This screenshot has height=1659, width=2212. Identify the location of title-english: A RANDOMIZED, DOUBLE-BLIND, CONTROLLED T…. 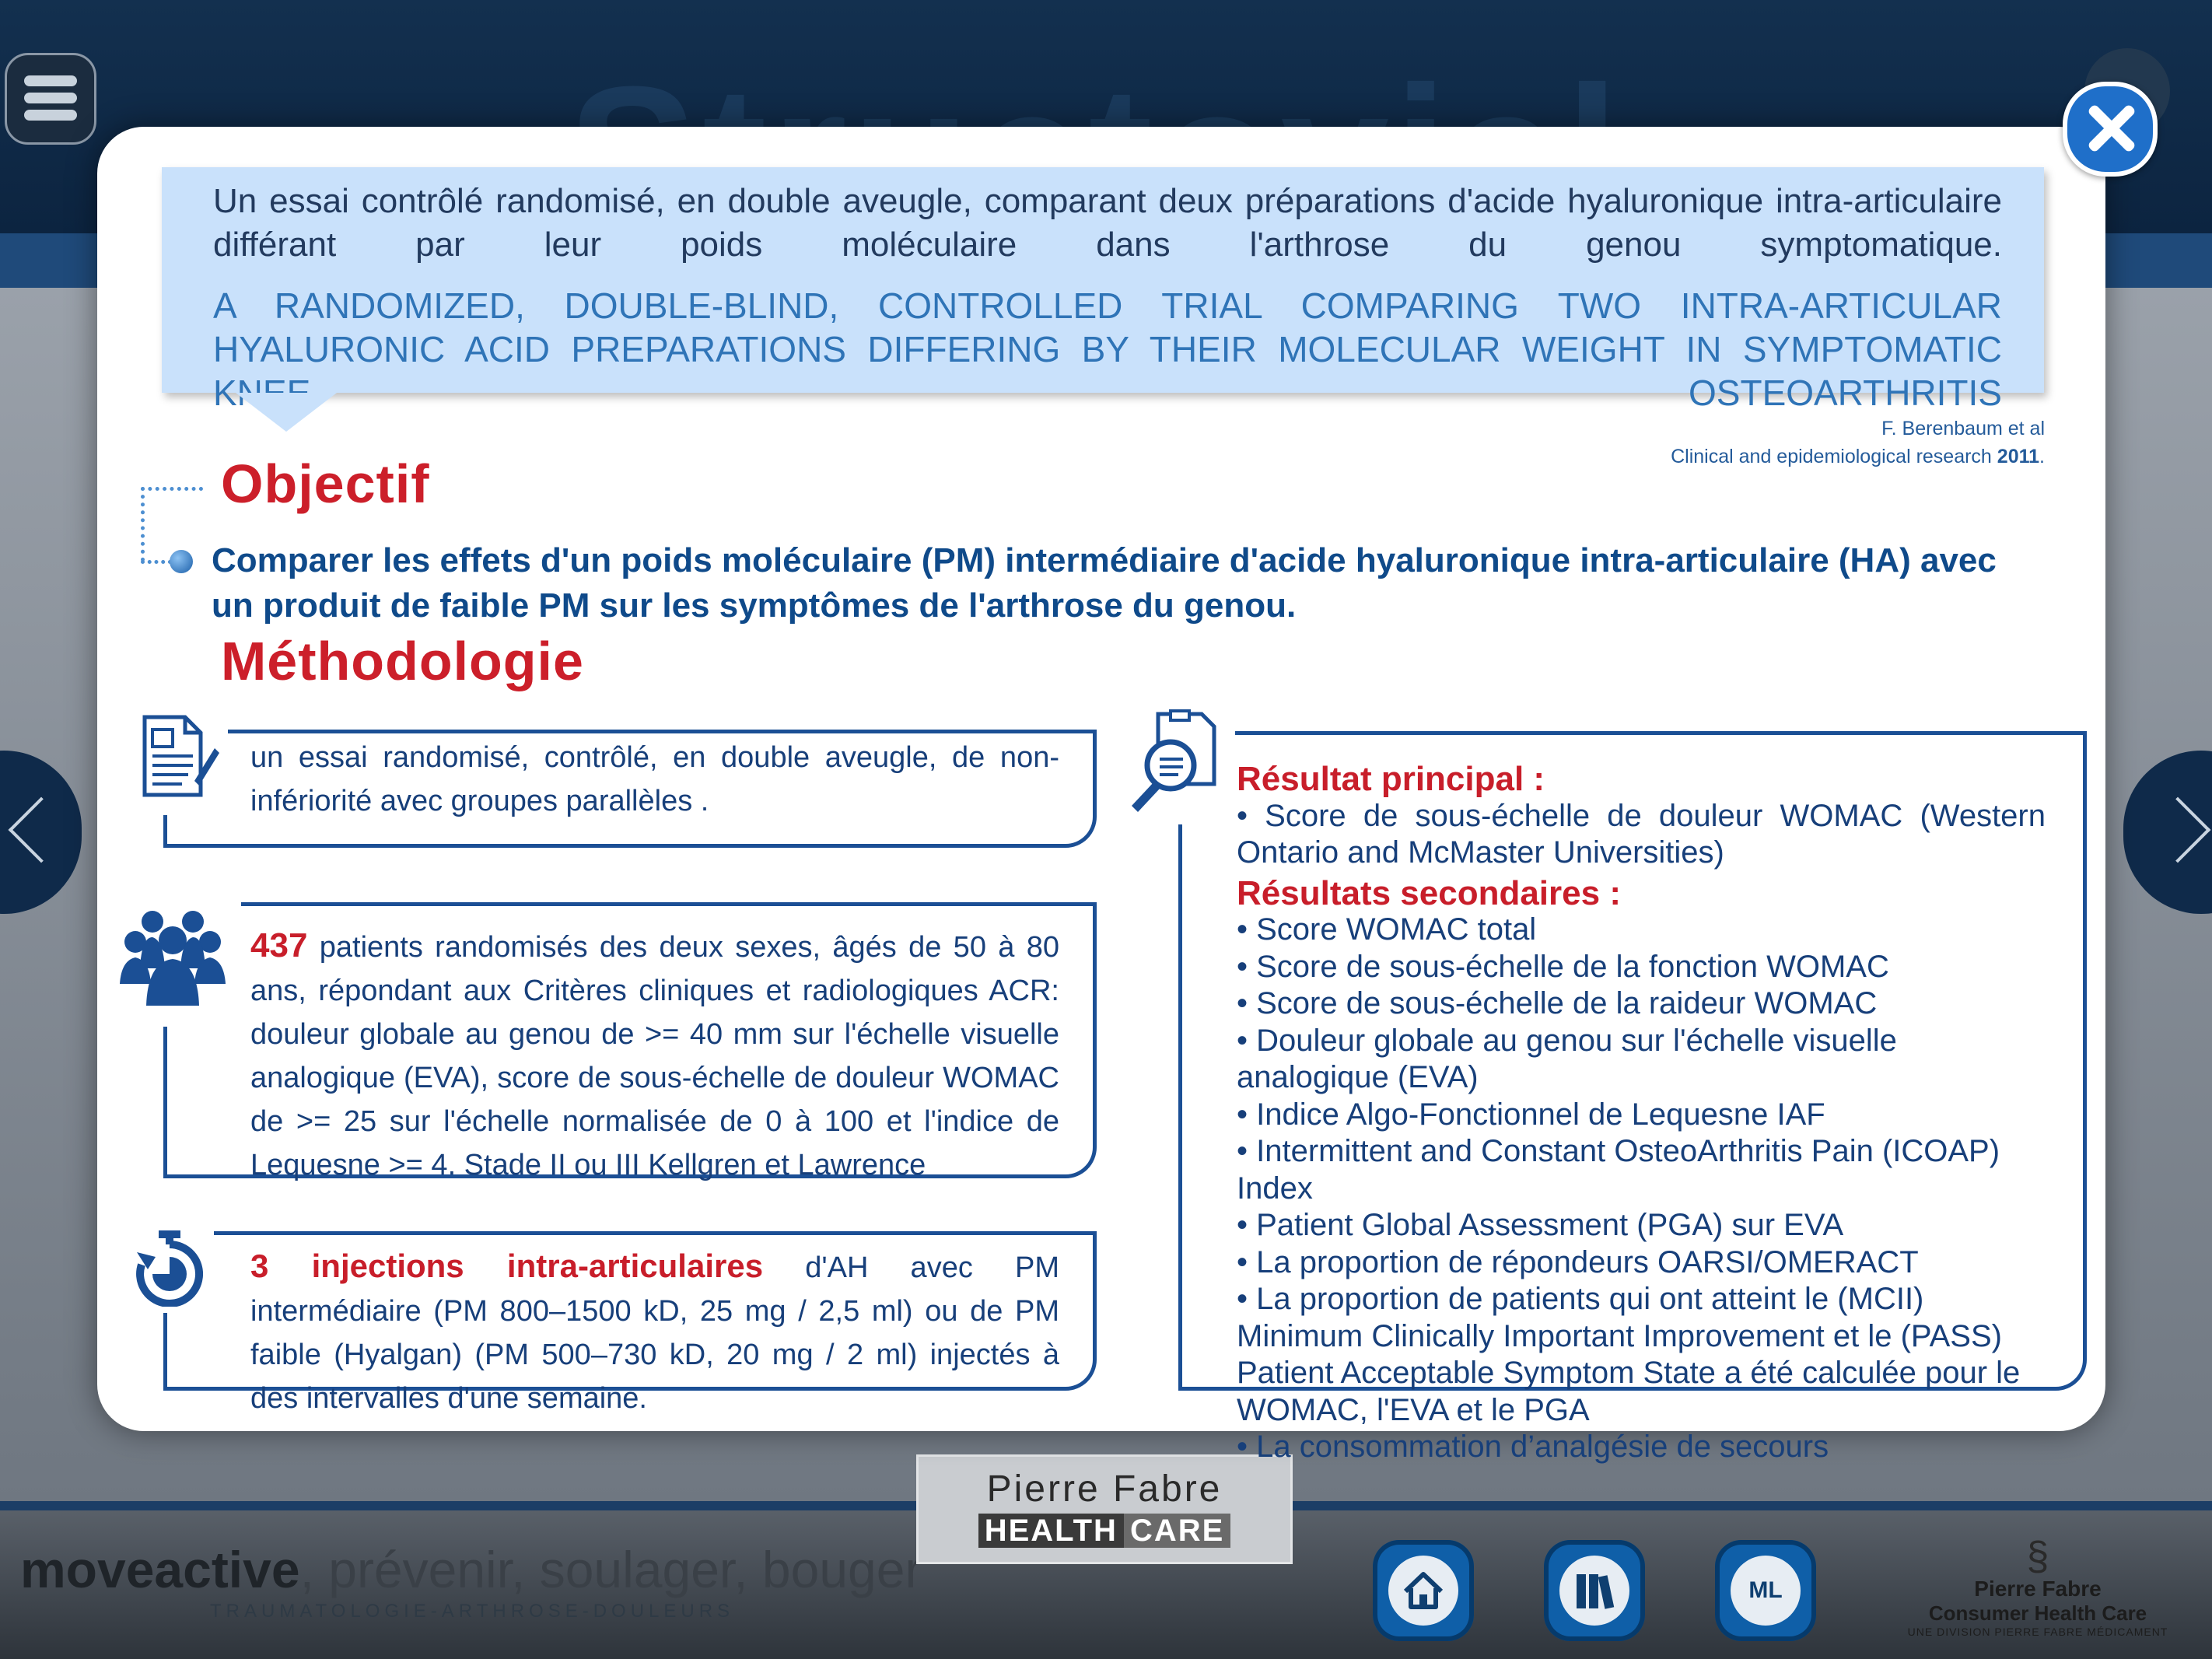
(1108, 349).